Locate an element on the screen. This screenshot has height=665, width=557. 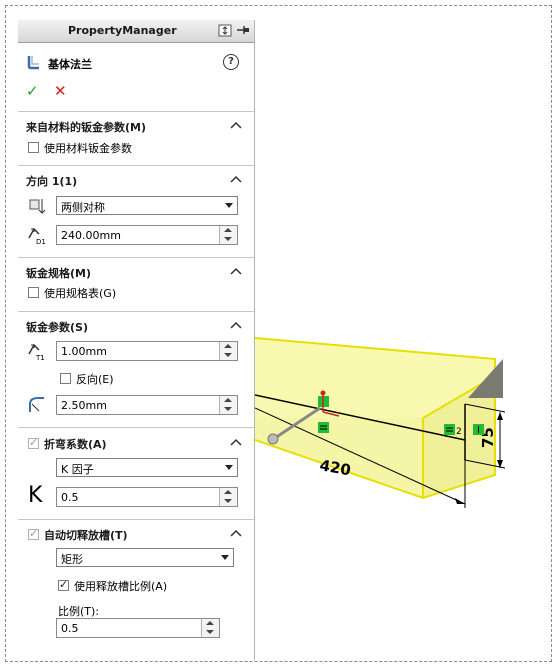
depth-icon-label: D1 is located at coordinates (41, 241).